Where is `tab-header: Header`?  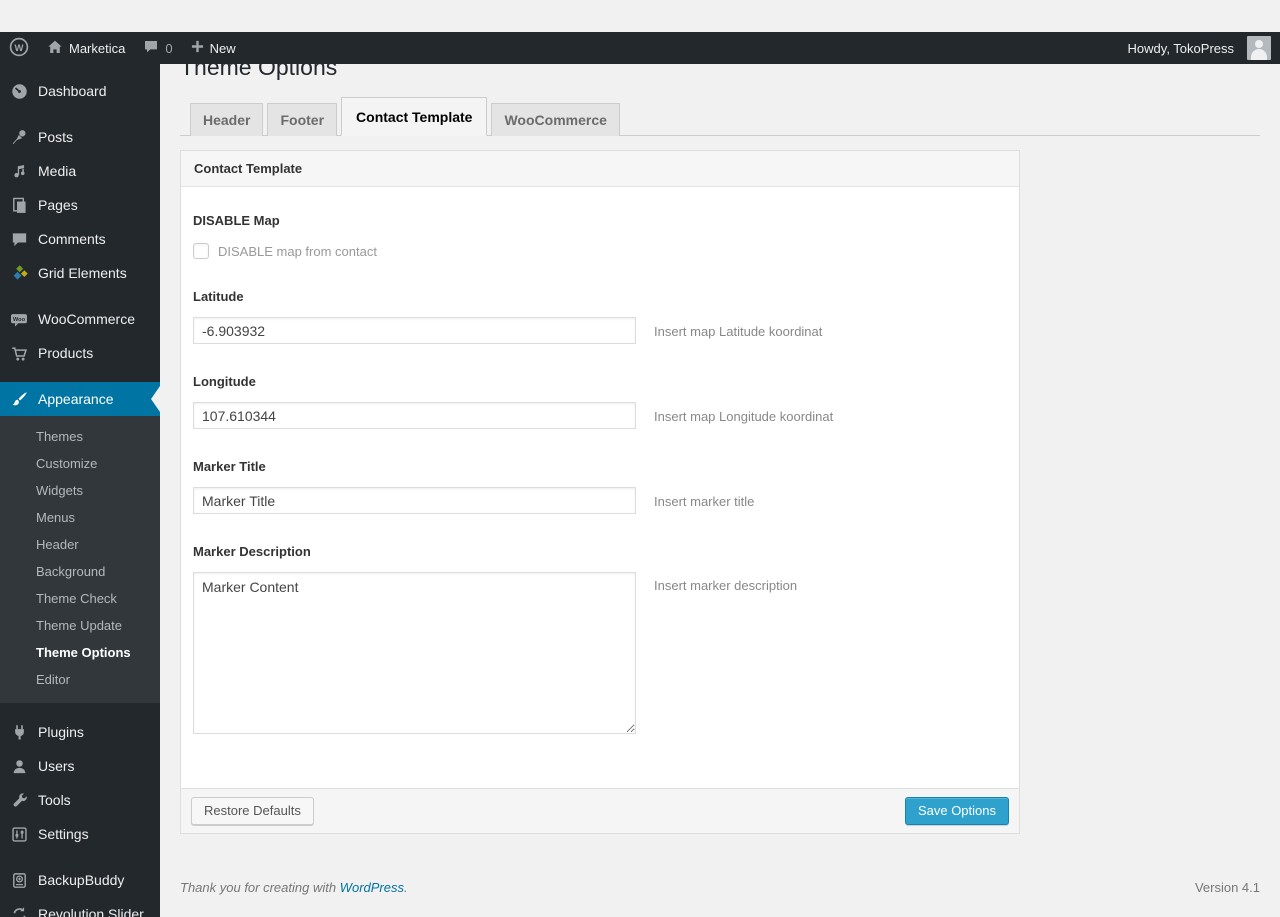 tab-header: Header is located at coordinates (227, 119).